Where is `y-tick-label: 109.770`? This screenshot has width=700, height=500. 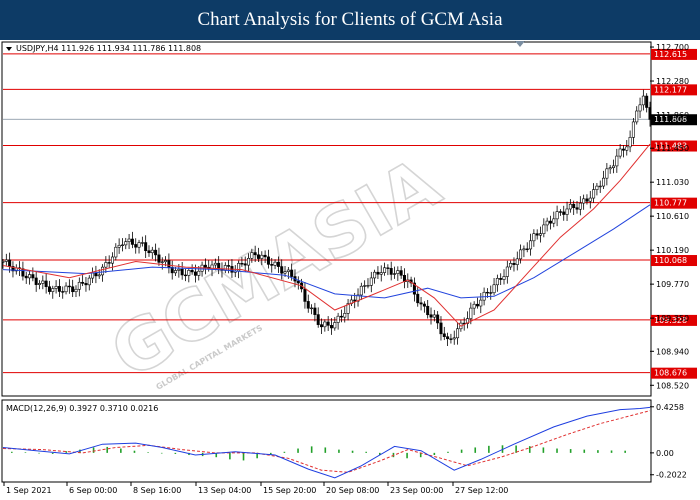 y-tick-label: 109.770 is located at coordinates (672, 284).